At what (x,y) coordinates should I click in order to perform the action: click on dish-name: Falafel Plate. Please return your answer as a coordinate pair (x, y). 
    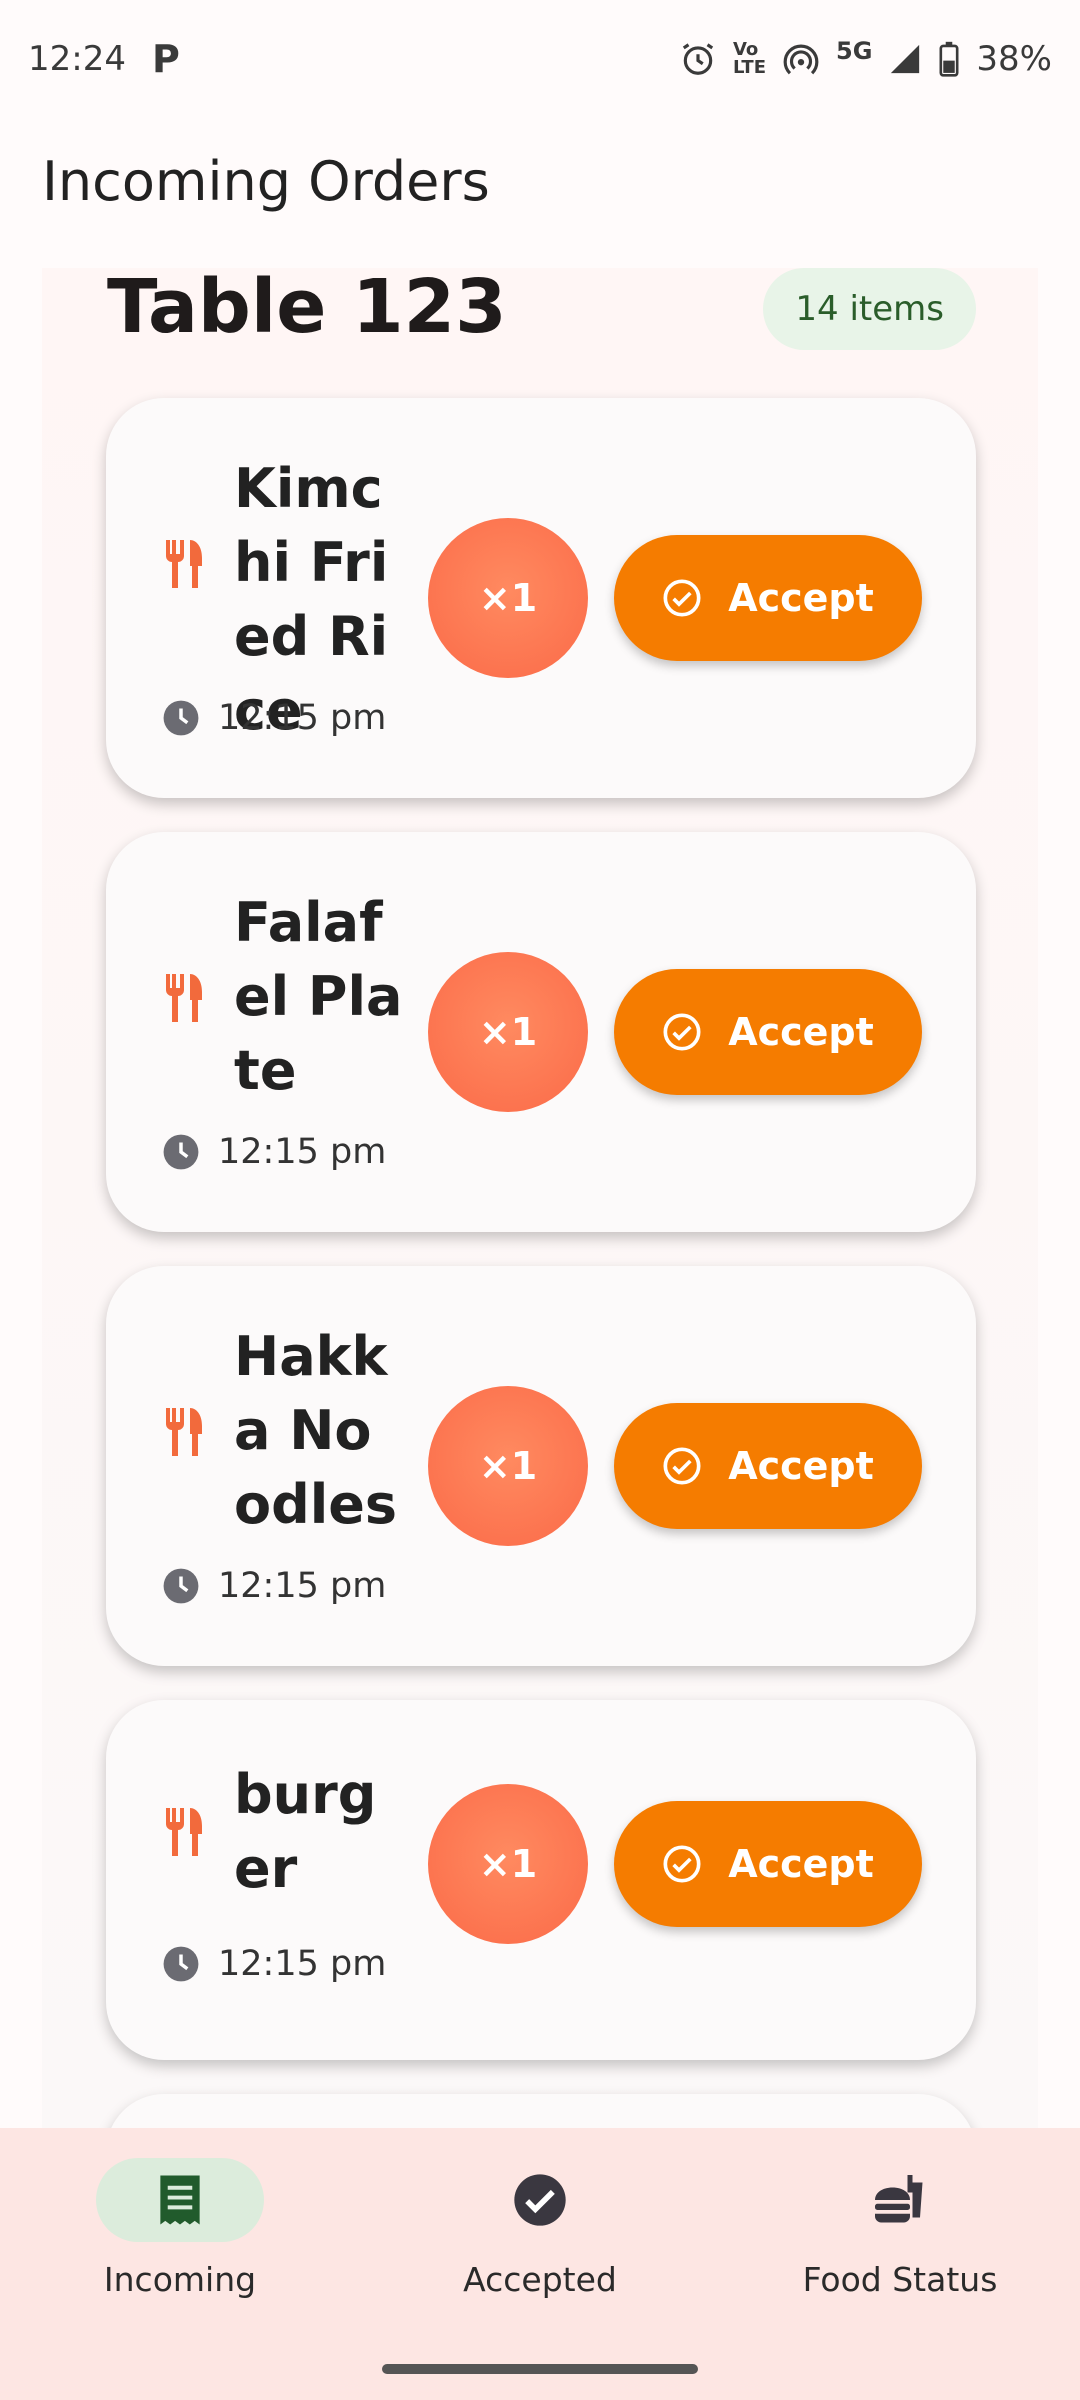
    Looking at the image, I should click on (318, 996).